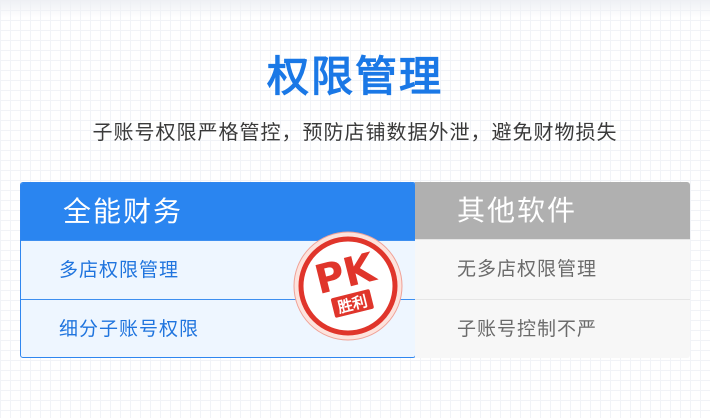 This screenshot has width=710, height=418. Describe the element at coordinates (552, 328) in the screenshot. I see `right-row-2: 子账号控制不严` at that location.